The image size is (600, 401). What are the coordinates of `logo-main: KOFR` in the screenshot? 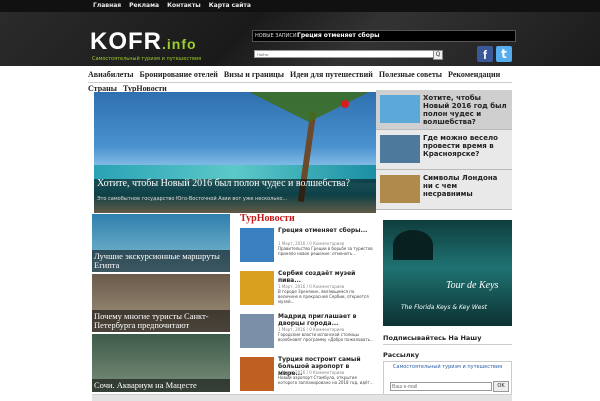 It's located at (126, 41).